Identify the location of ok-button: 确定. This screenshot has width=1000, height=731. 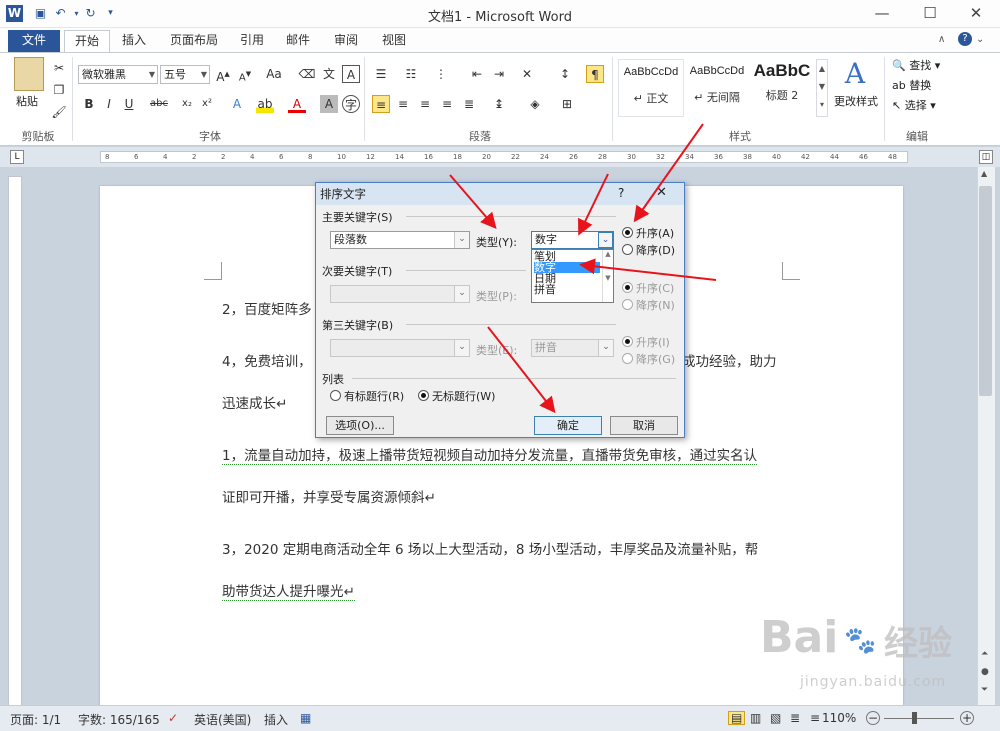
(568, 425).